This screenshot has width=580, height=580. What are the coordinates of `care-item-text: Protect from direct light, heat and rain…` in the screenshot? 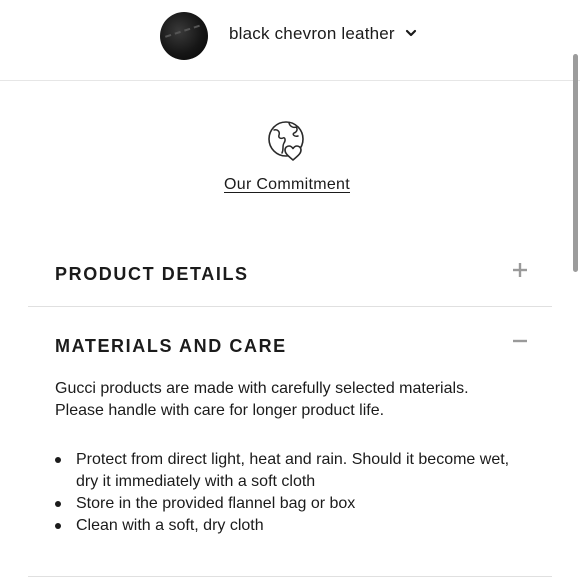 It's located at (293, 470).